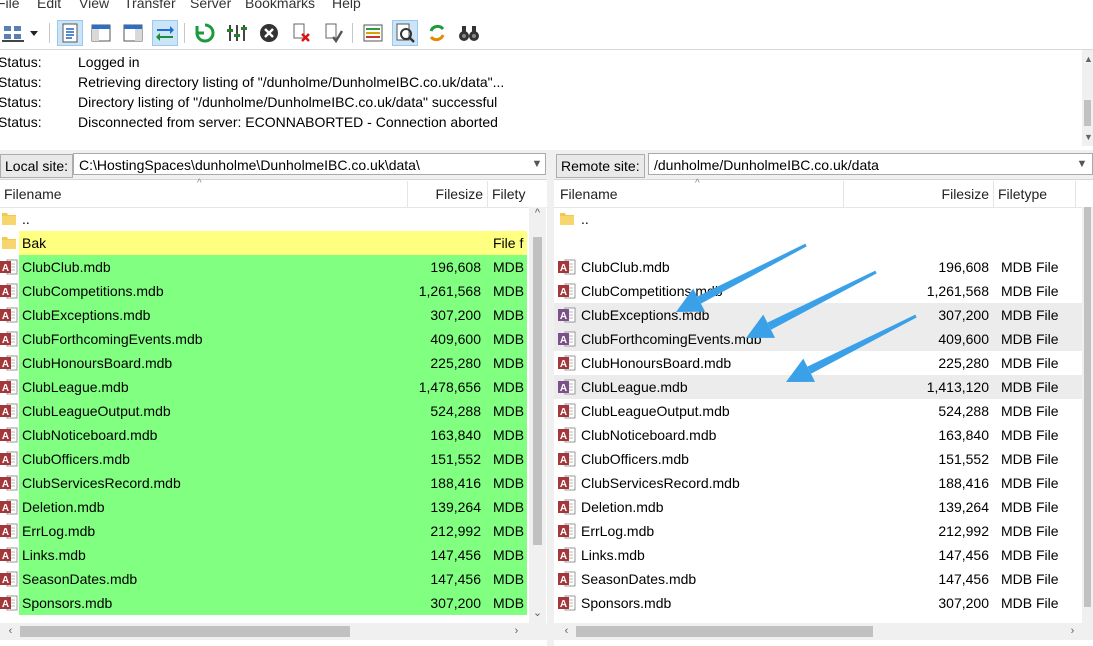 Image resolution: width=1093 pixels, height=646 pixels. I want to click on column-filetype: Filety, so click(508, 194).